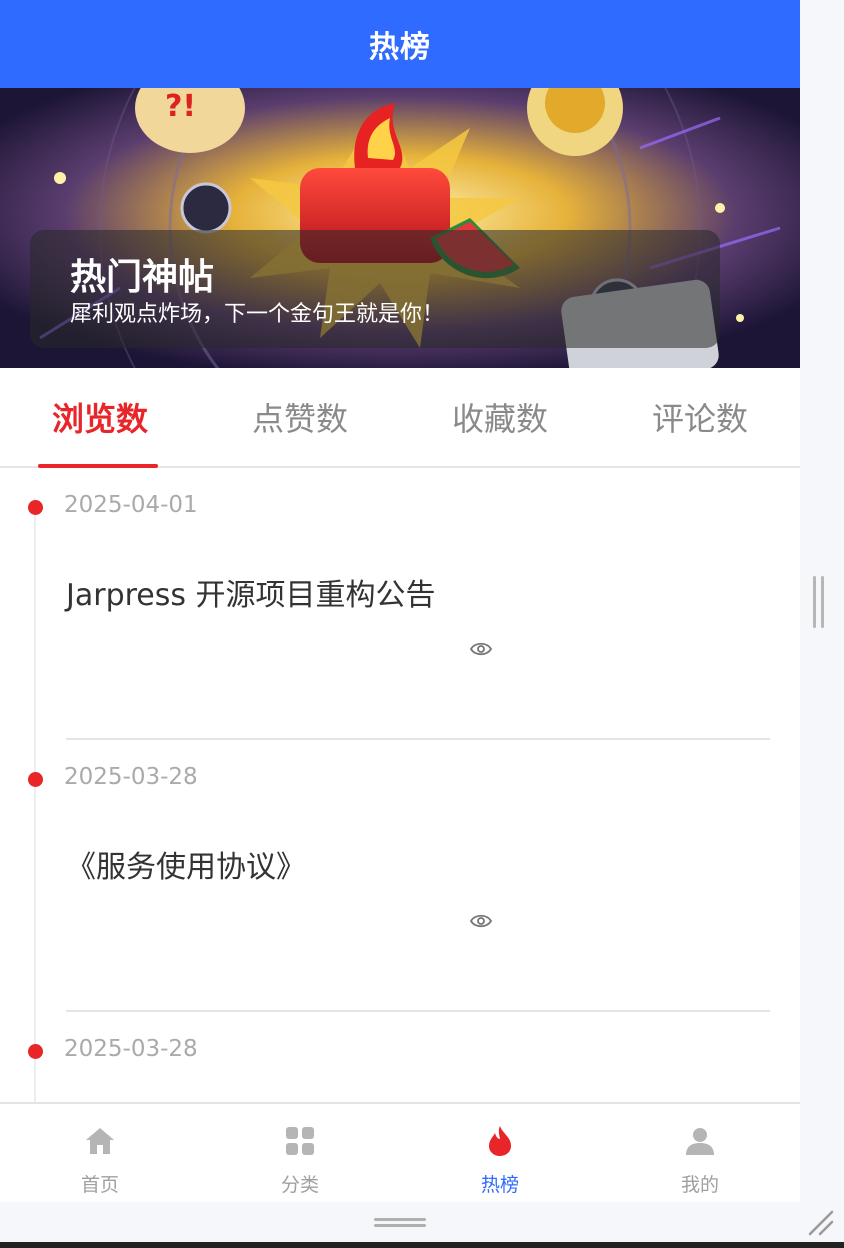 This screenshot has height=1248, width=844. I want to click on top-nav-bar: 热榜, so click(400, 44).